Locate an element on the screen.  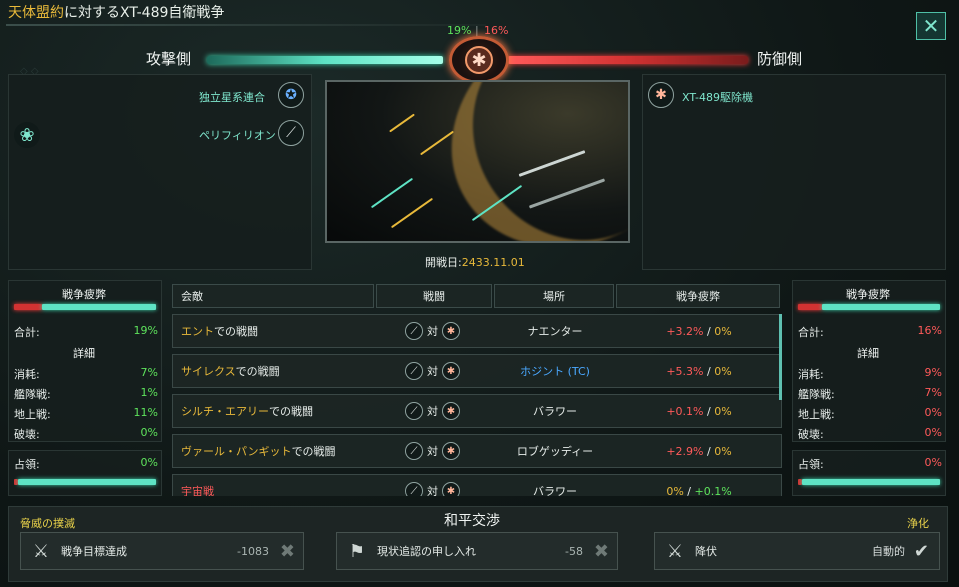
left-detail-value: 0% is located at coordinates (149, 432).